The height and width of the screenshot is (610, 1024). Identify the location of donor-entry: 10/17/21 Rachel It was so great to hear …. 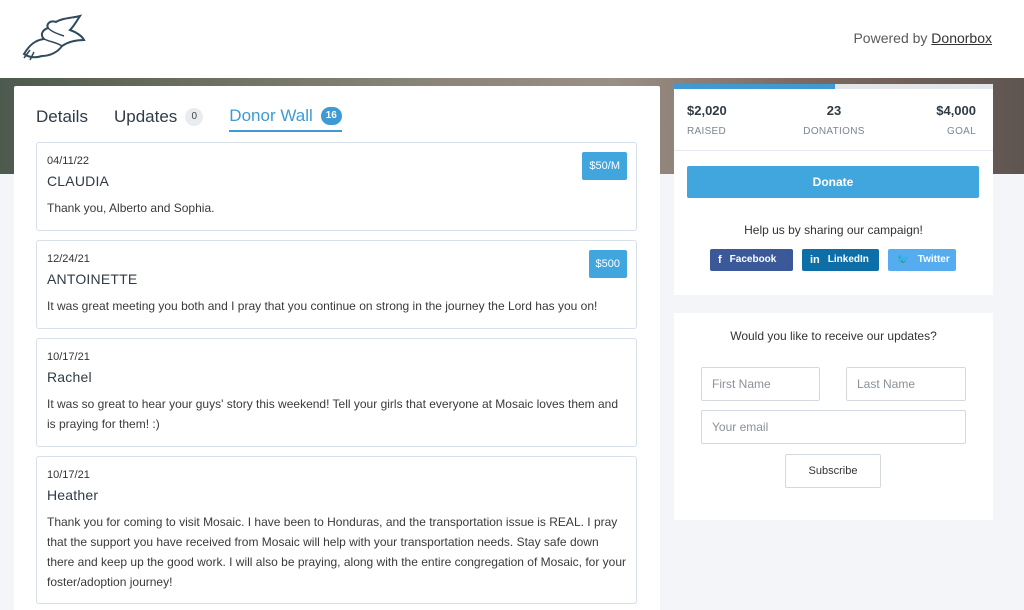
(336, 392).